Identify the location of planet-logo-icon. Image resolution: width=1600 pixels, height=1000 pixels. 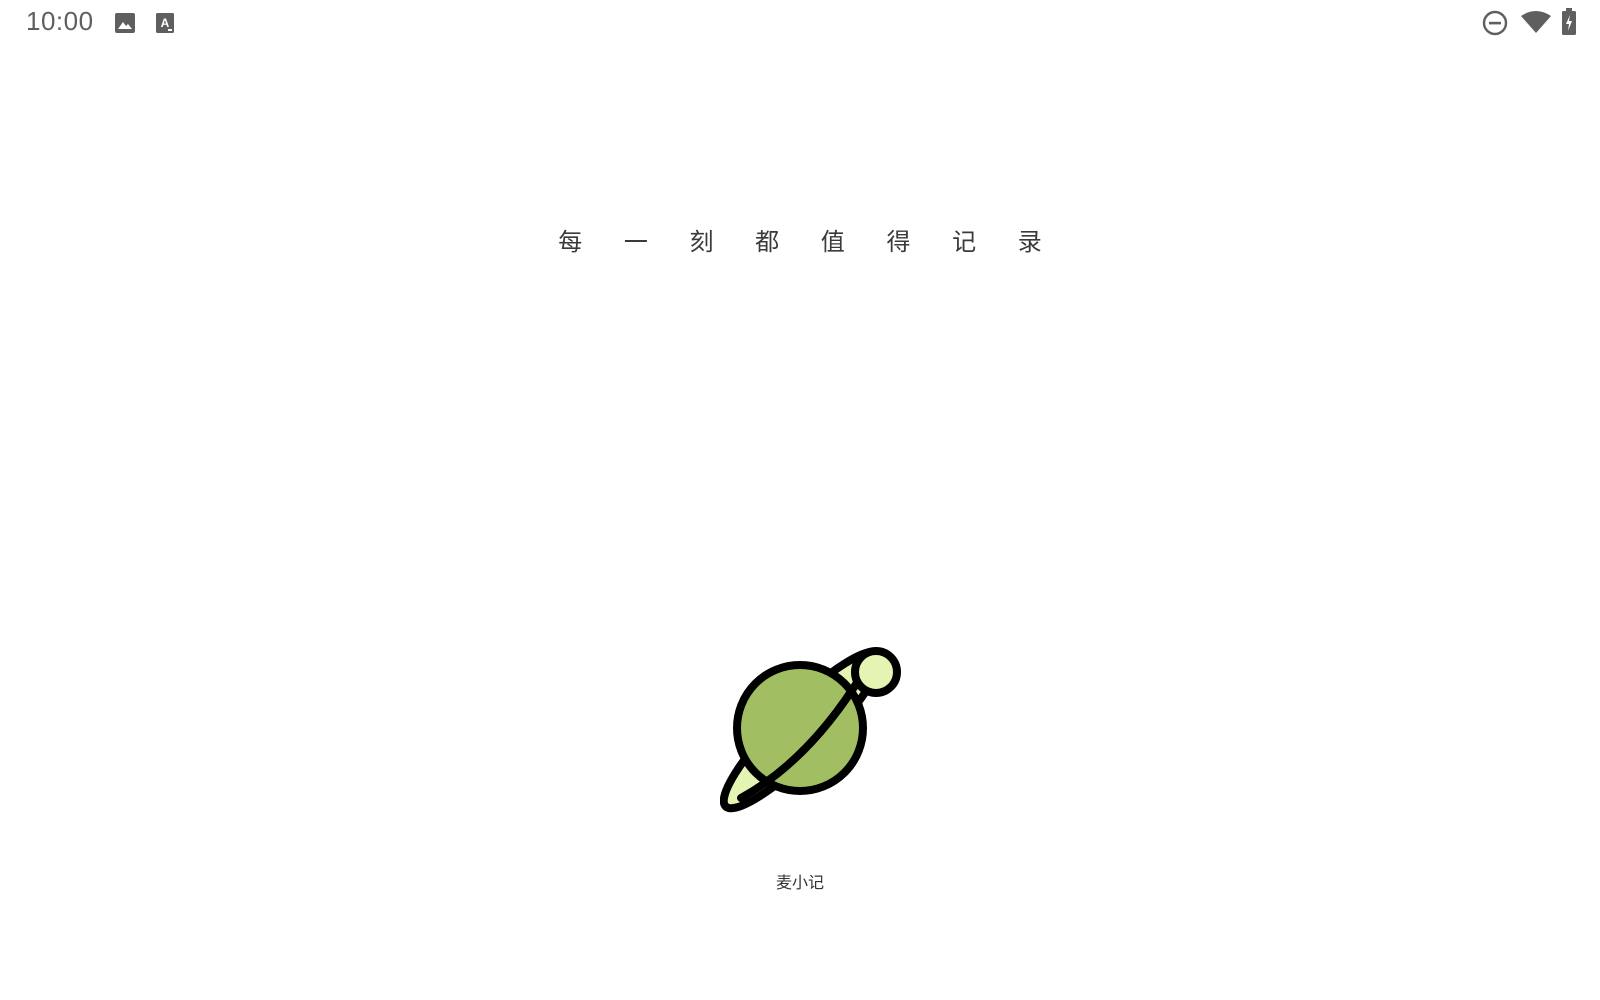
(810, 730).